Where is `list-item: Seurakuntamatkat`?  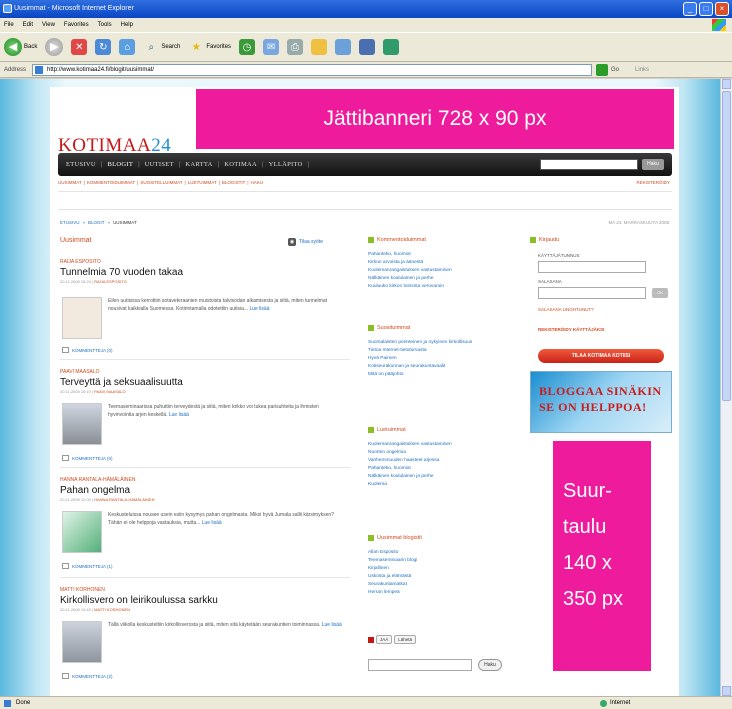 list-item: Seurakuntamatkat is located at coordinates (443, 585).